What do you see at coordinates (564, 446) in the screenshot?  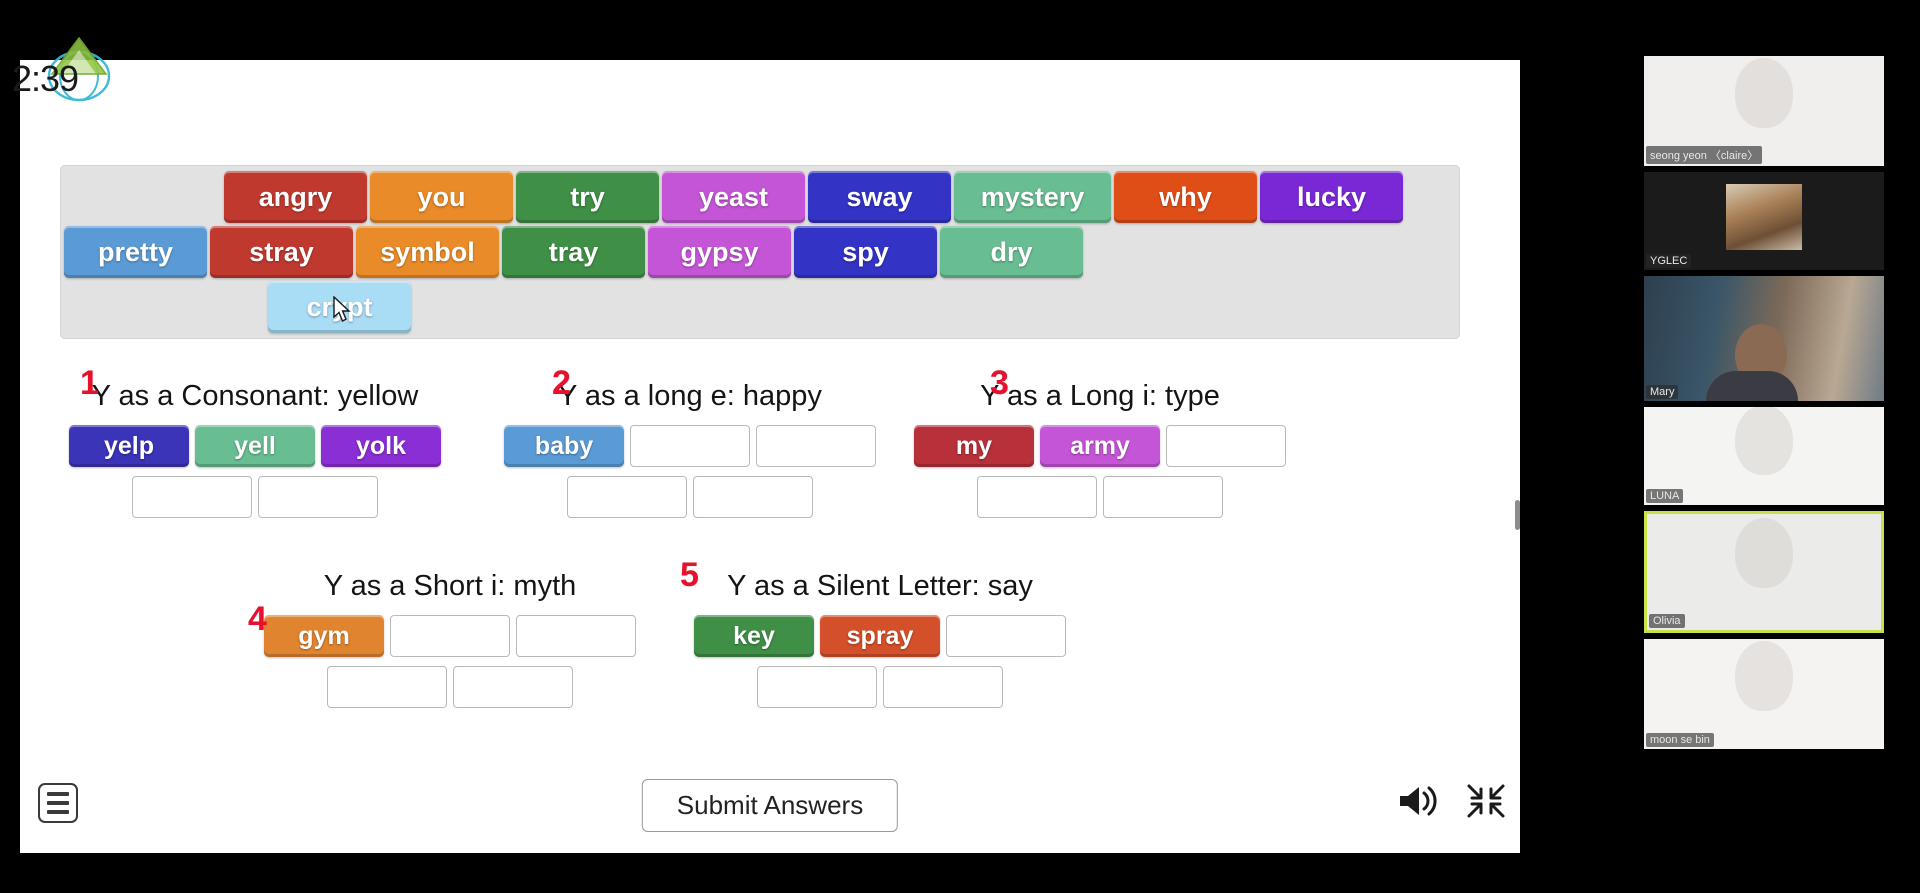 I see `placed-tile-baby: baby` at bounding box center [564, 446].